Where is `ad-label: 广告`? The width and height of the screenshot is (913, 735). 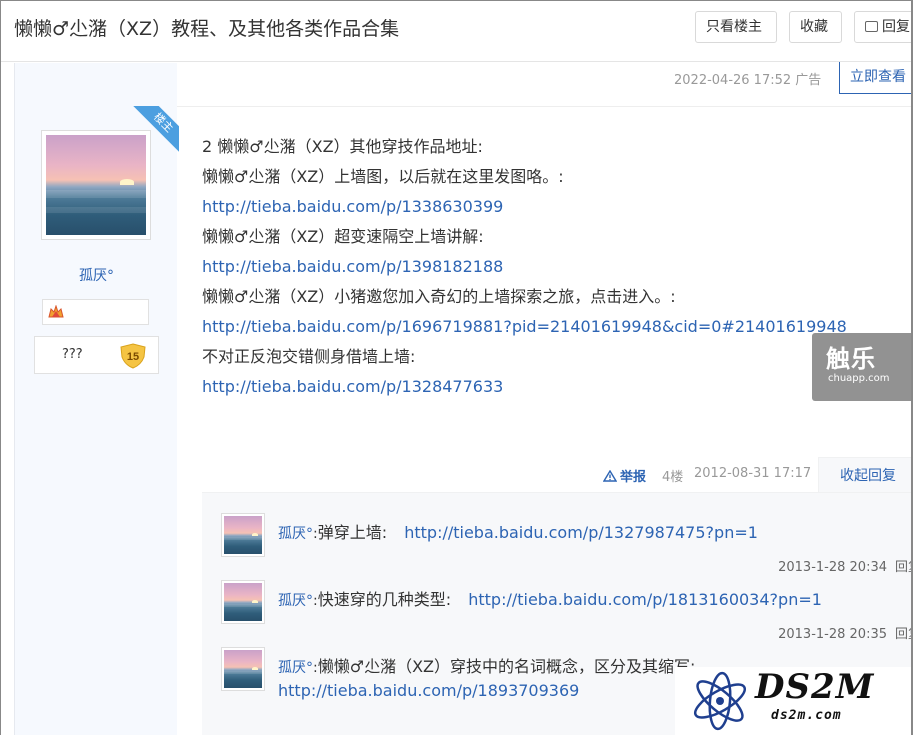 ad-label: 广告 is located at coordinates (808, 80).